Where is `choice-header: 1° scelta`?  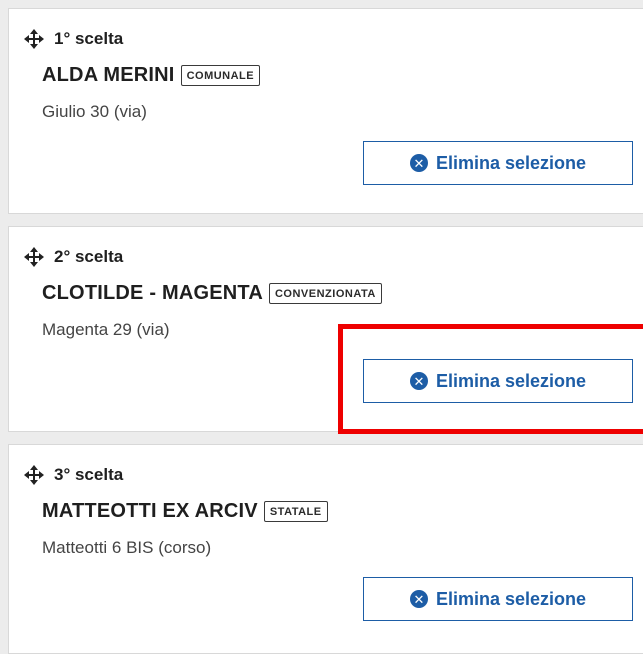 choice-header: 1° scelta is located at coordinates (73, 39).